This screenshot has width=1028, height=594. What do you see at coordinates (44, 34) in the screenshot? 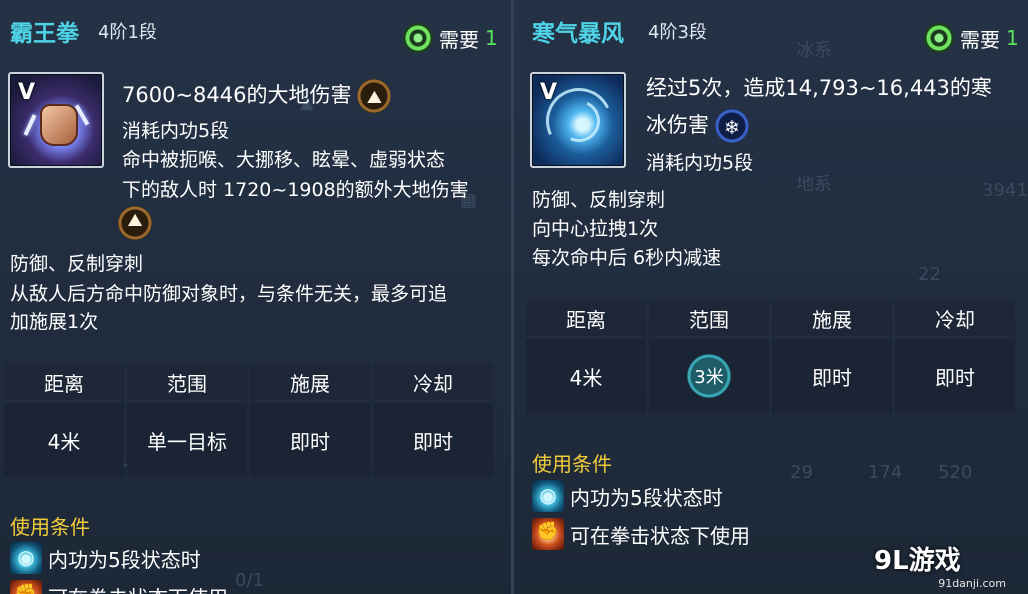
I see `skill-title: 霸王拳` at bounding box center [44, 34].